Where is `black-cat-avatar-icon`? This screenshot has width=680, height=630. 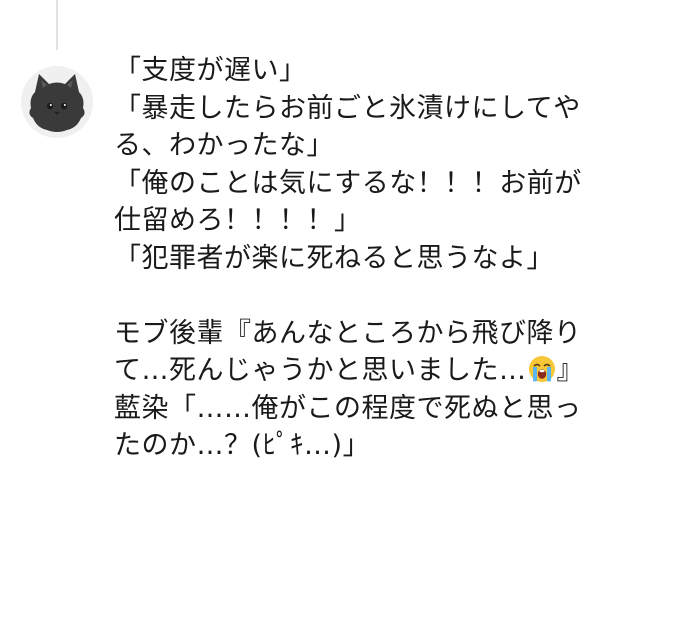
black-cat-avatar-icon is located at coordinates (57, 102).